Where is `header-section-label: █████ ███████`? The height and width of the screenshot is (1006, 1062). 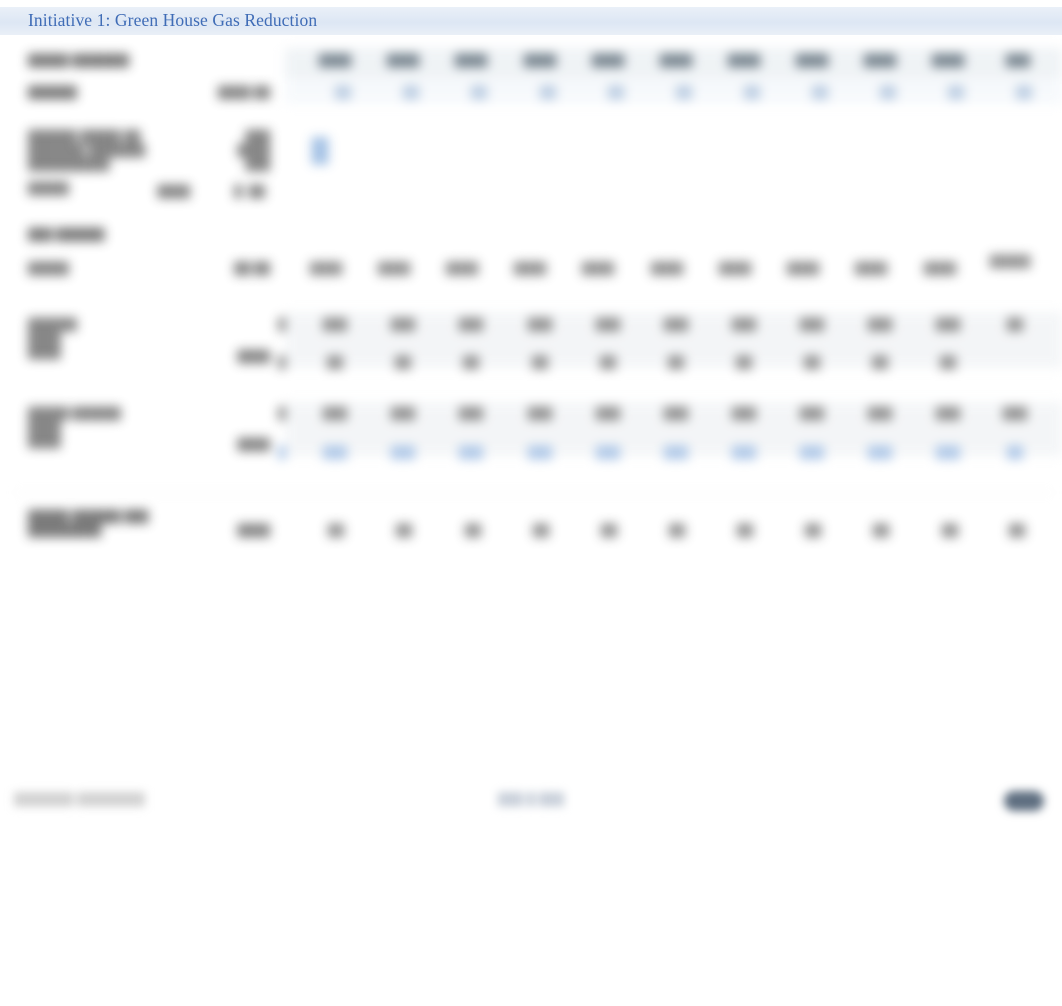 header-section-label: █████ ███████ is located at coordinates (78, 61).